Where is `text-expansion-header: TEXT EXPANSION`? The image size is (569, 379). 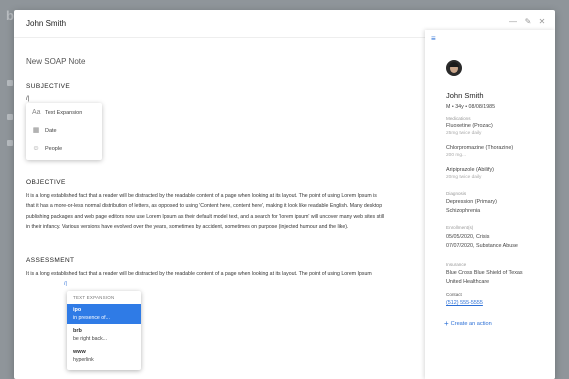 text-expansion-header: TEXT EXPANSION is located at coordinates (94, 297).